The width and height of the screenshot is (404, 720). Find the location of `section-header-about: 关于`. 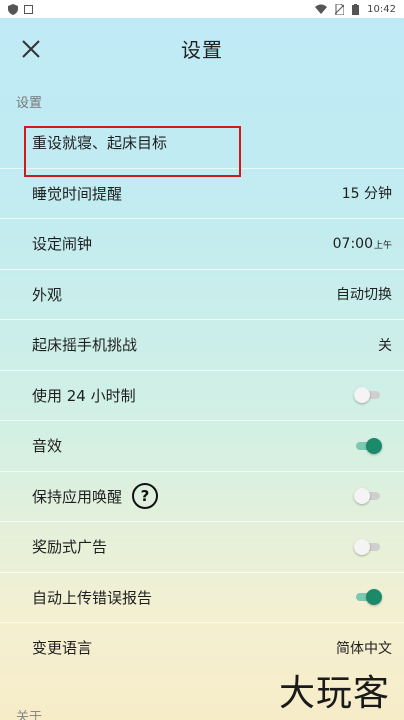

section-header-about: 关于 is located at coordinates (29, 715).